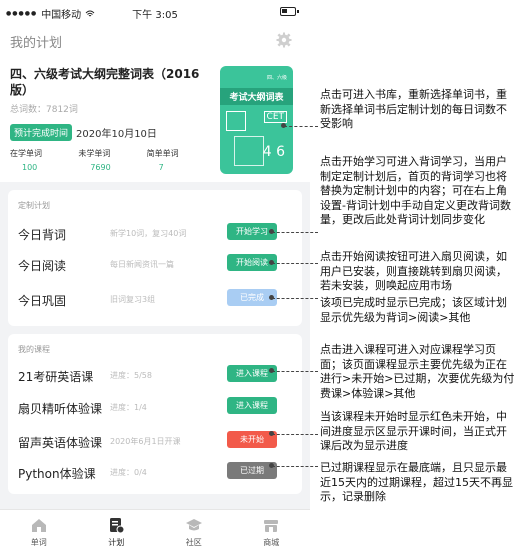 The image size is (523, 559). I want to click on cover-cet: CET, so click(275, 117).